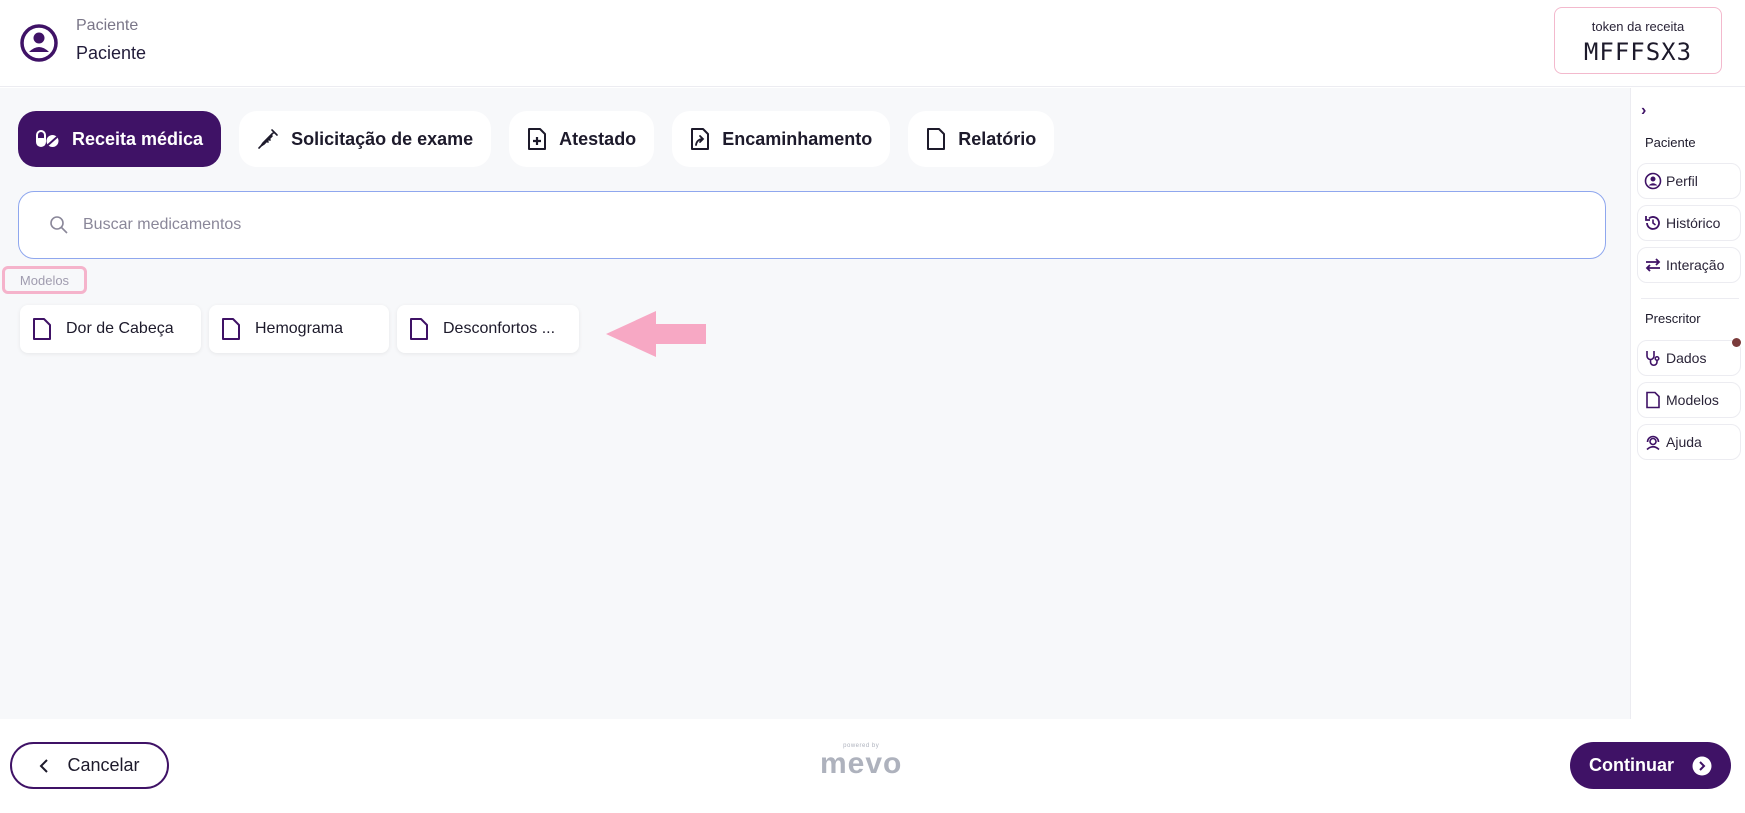 This screenshot has width=1745, height=813. What do you see at coordinates (1638, 26) in the screenshot?
I see `token-label: token da receita` at bounding box center [1638, 26].